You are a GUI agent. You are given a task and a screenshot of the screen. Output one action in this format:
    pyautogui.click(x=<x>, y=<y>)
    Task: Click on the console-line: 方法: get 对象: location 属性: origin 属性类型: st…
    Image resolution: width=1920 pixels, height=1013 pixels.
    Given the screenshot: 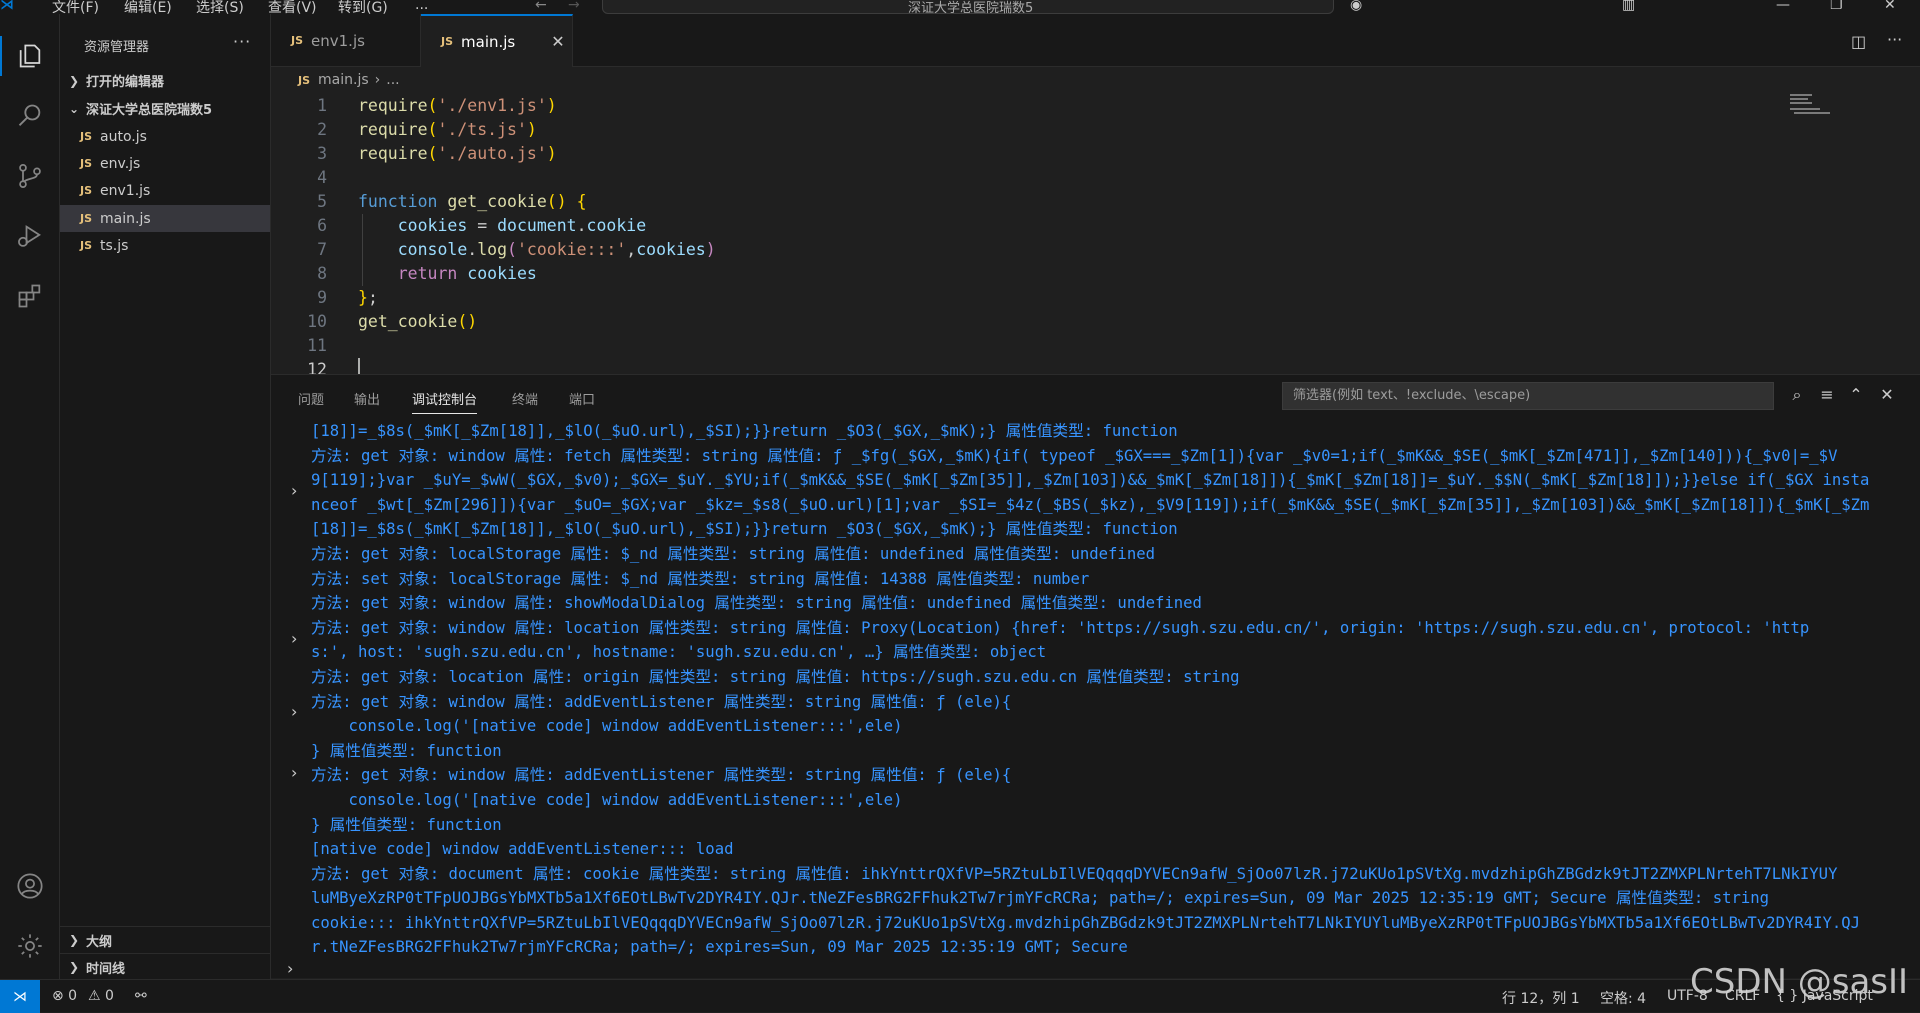 What is the action you would take?
    pyautogui.click(x=775, y=676)
    